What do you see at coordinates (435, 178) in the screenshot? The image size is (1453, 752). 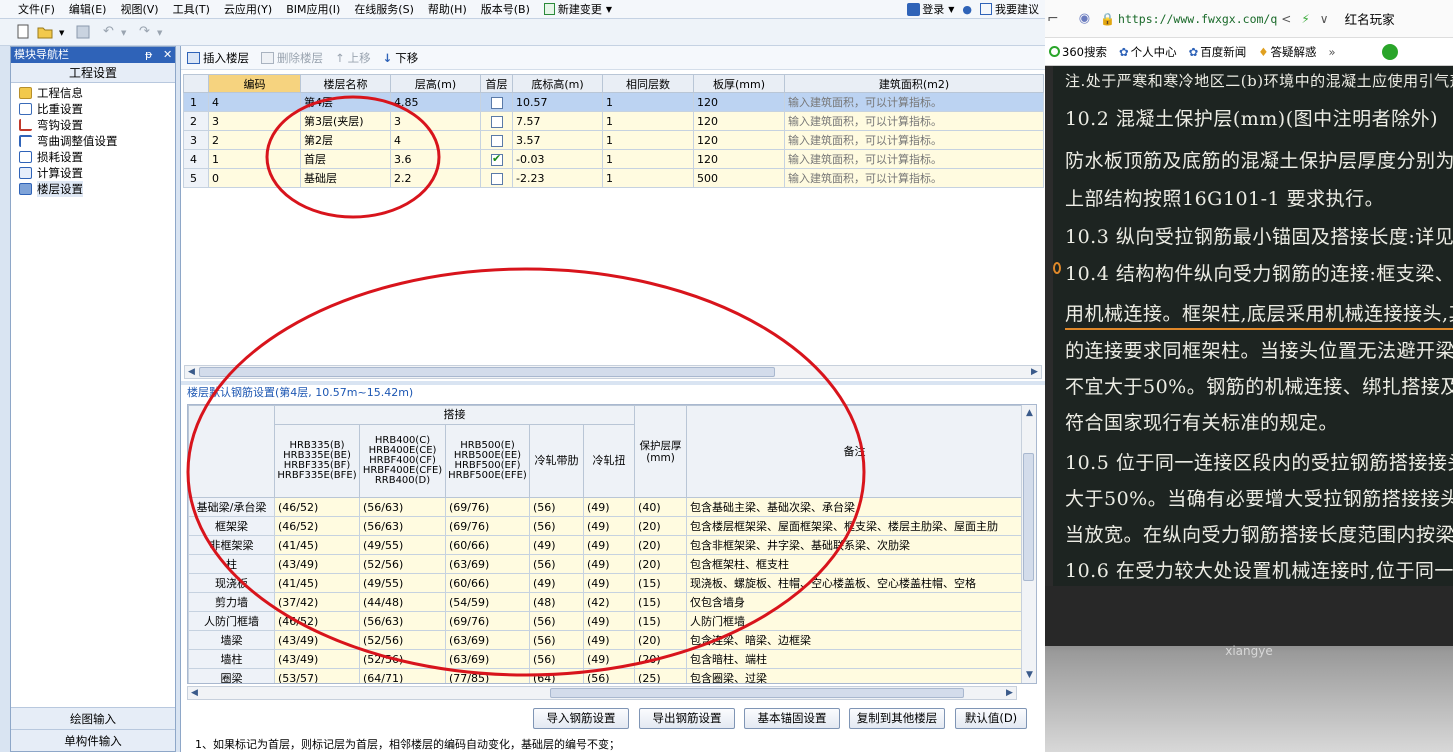 I see `cell-floor-height: 2.2` at bounding box center [435, 178].